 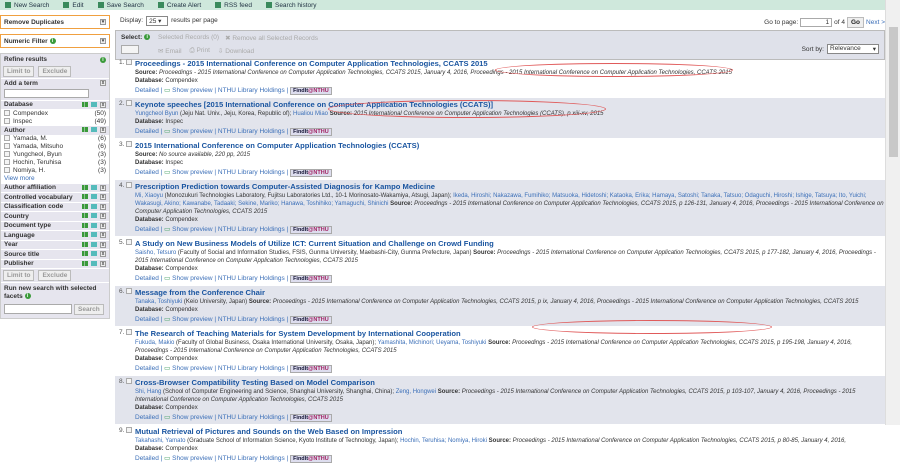 What do you see at coordinates (893, 92) in the screenshot?
I see `scrollbar-thumb` at bounding box center [893, 92].